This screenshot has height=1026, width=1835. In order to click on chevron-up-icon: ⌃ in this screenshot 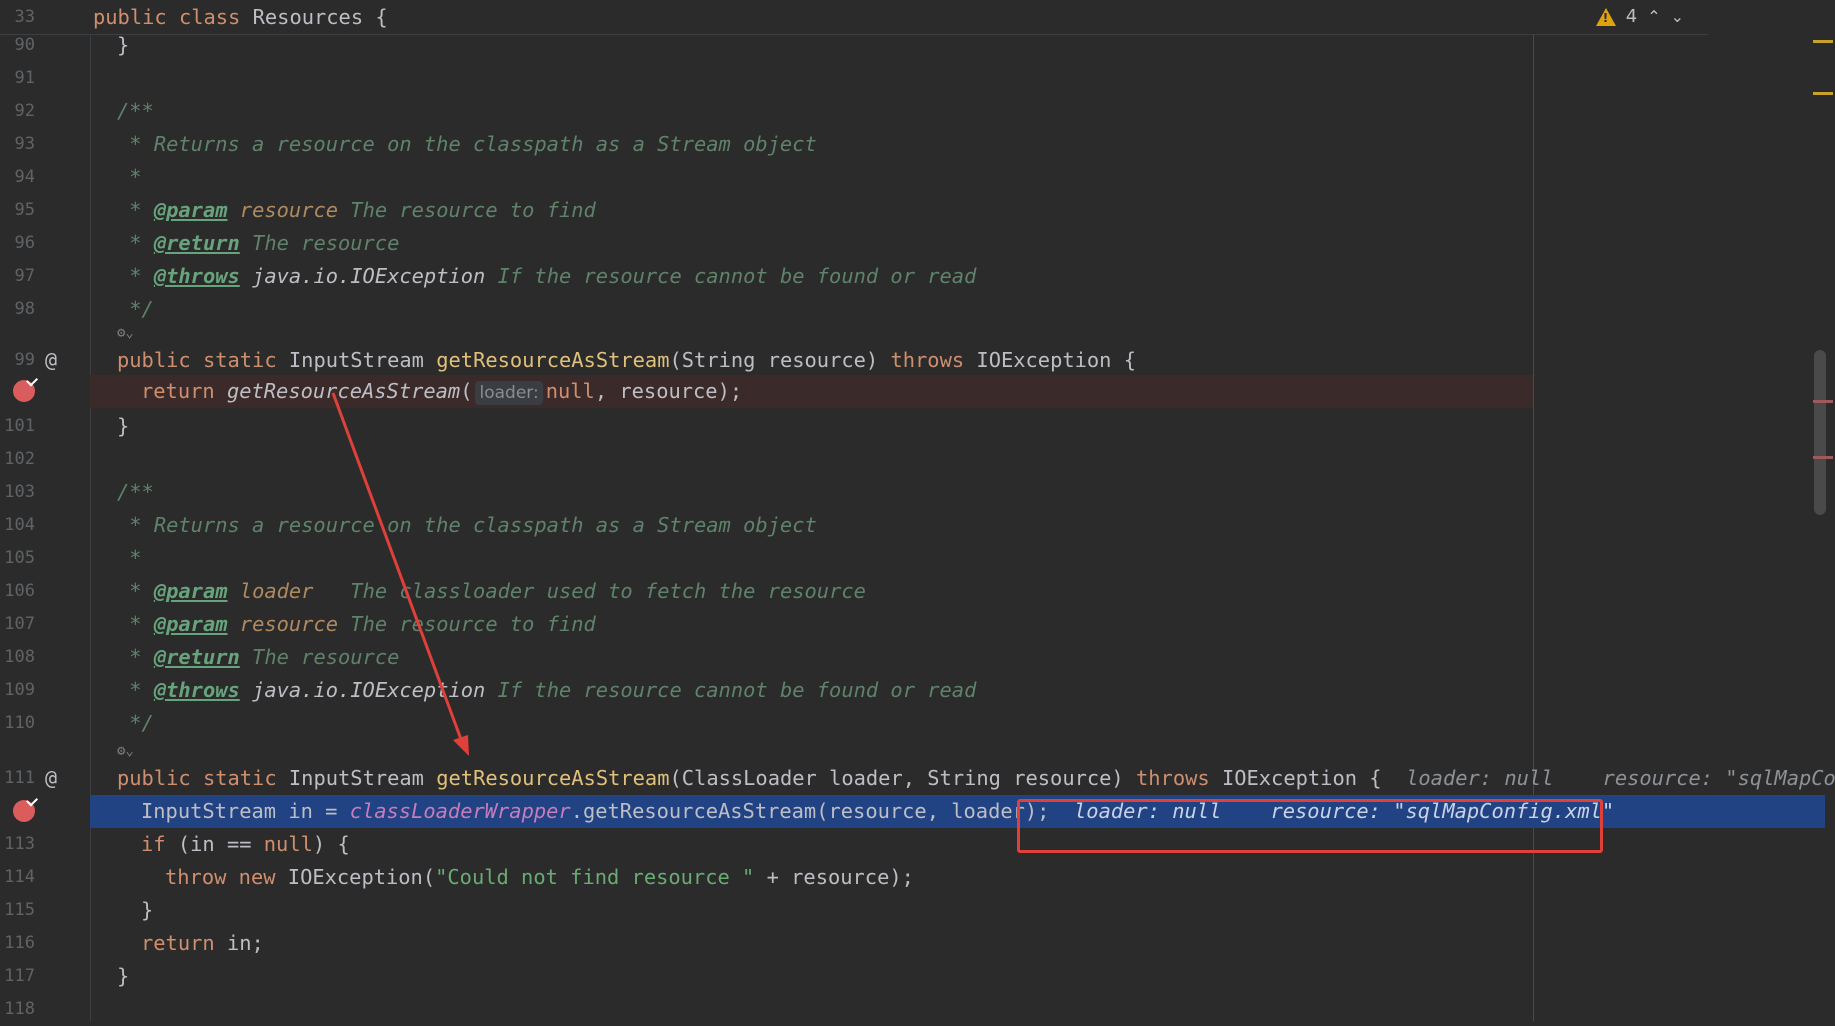, I will do `click(1653, 16)`.